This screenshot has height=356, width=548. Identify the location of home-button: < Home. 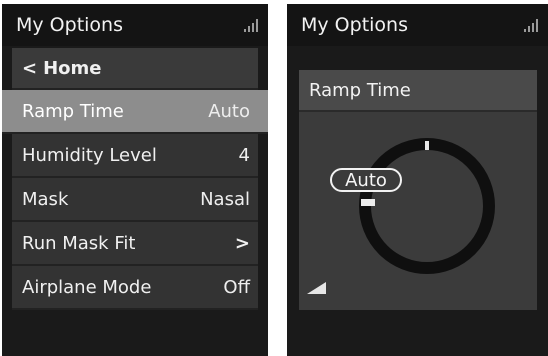
(135, 69).